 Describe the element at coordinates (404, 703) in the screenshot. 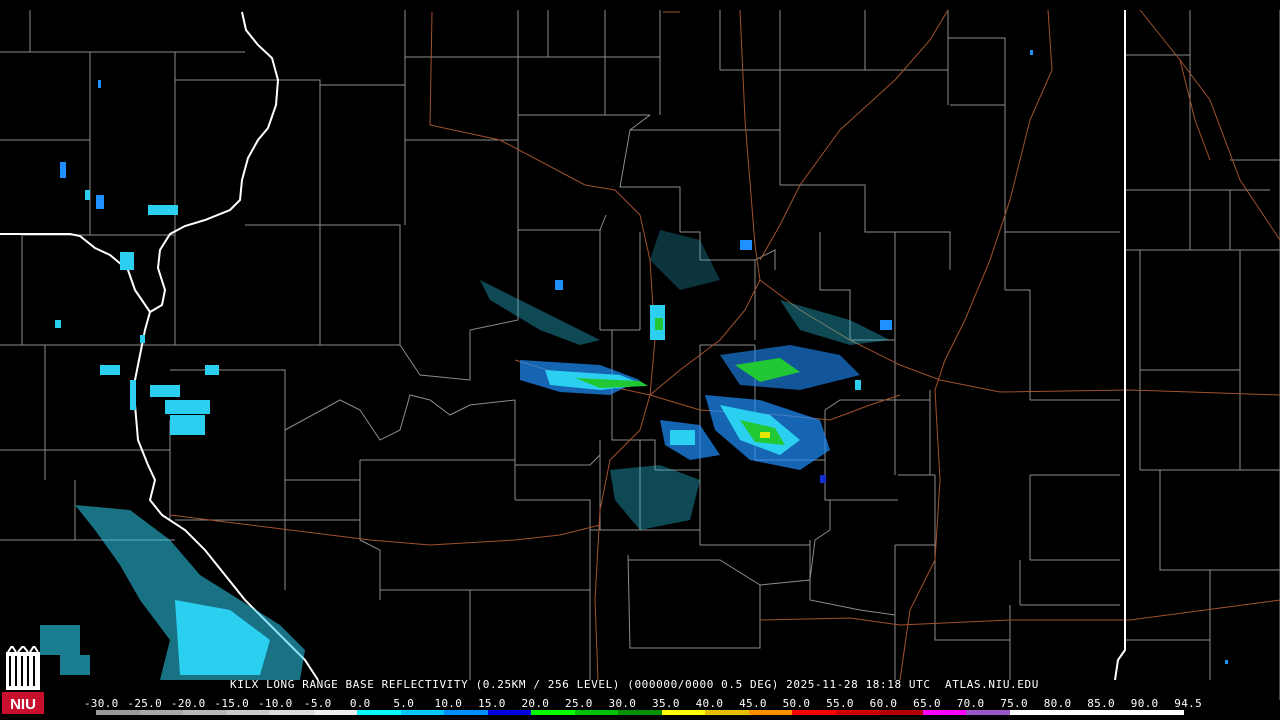

I see `legend-tick: 5.0` at that location.